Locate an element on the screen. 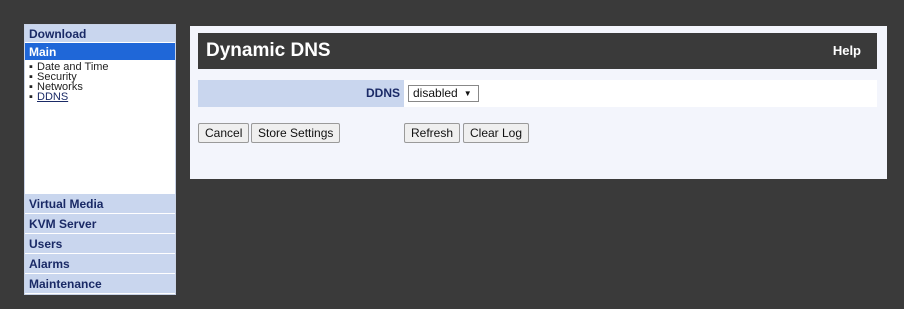  sidebar-main: Main is located at coordinates (100, 52).